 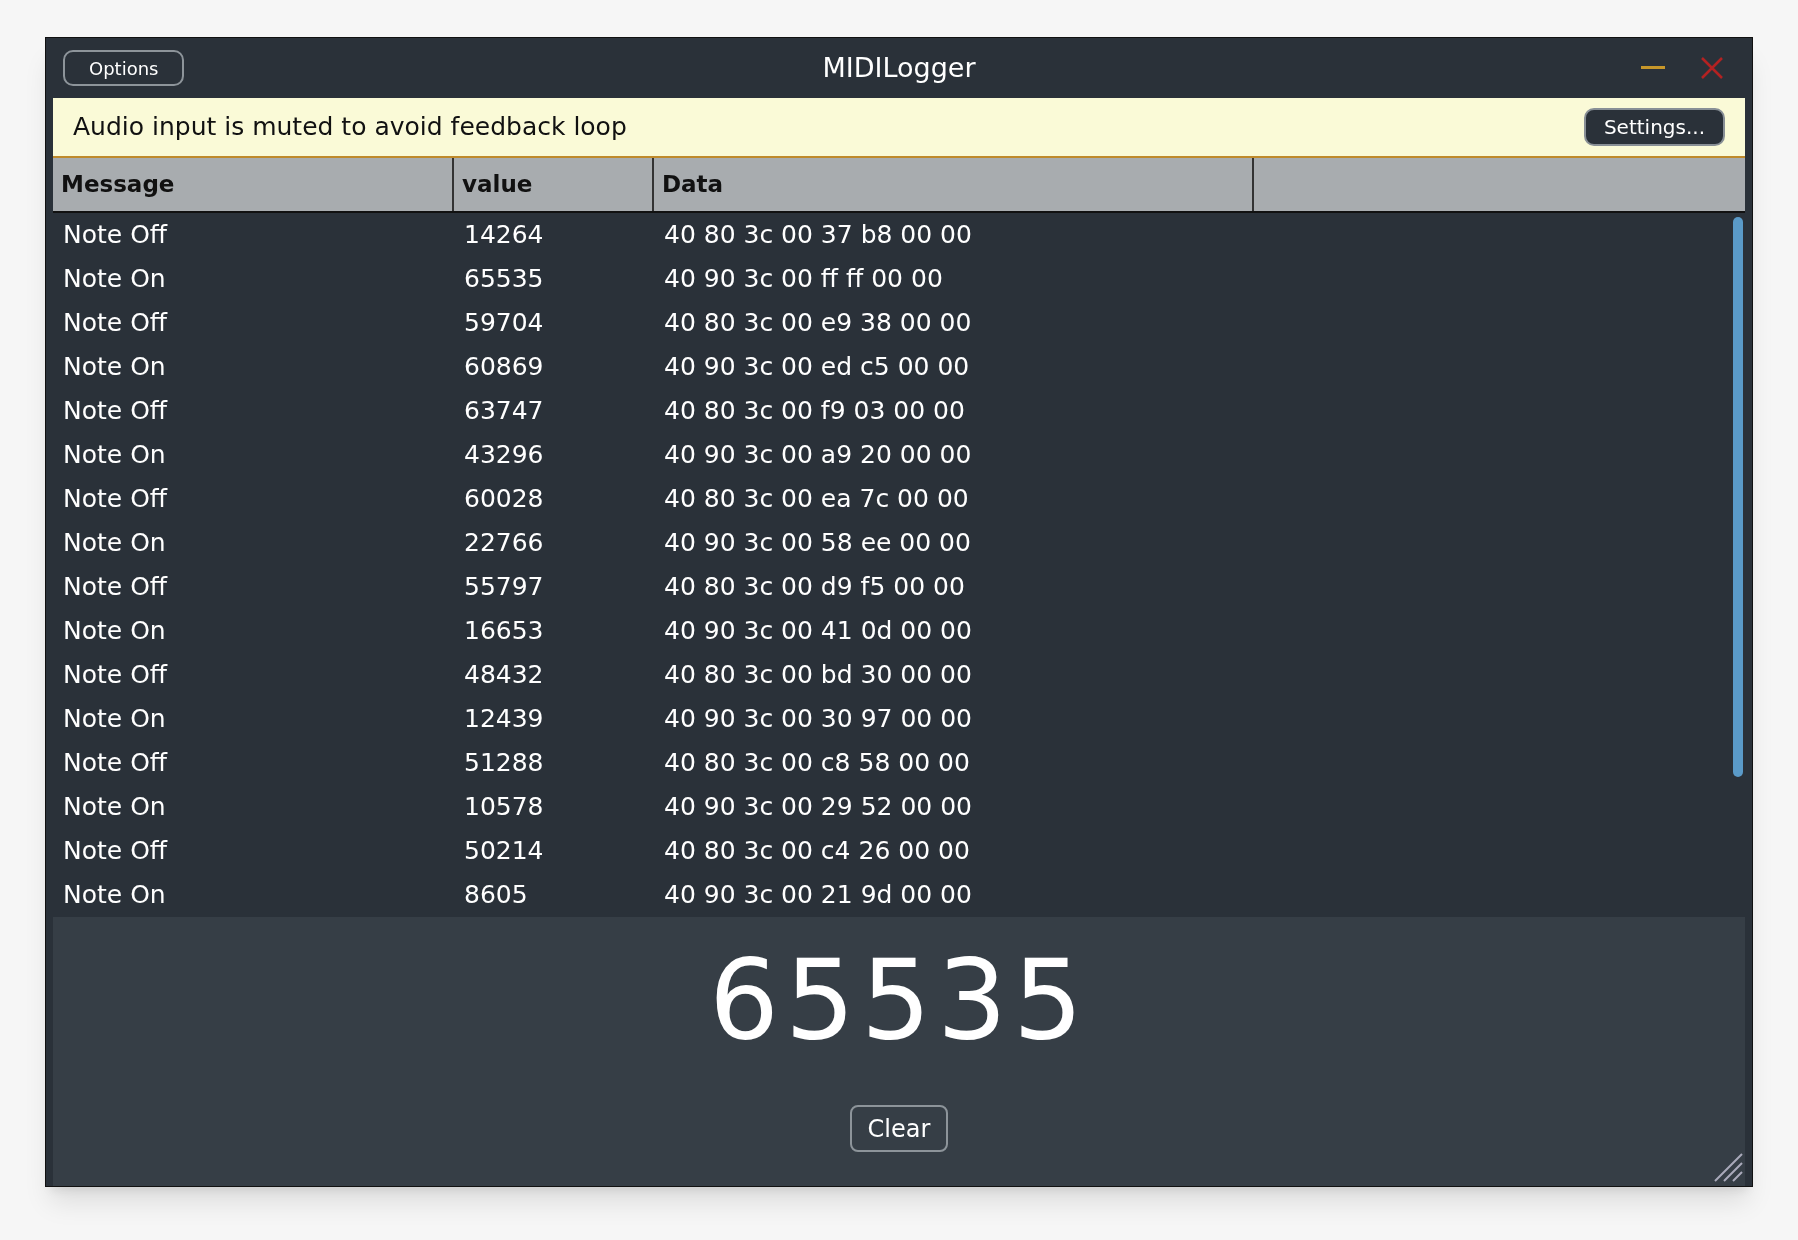 What do you see at coordinates (817, 543) in the screenshot?
I see `table-cell: 40 90 3c 00 58 ee 00 00` at bounding box center [817, 543].